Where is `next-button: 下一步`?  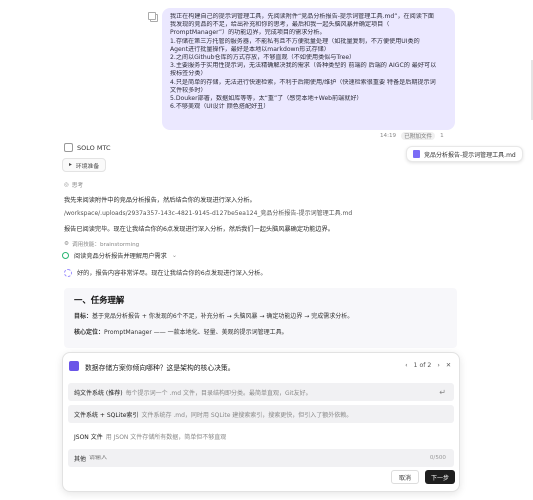
next-button: 下一步 is located at coordinates (440, 477).